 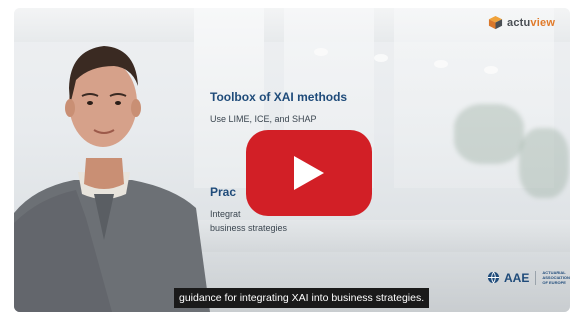 I want to click on brand-logo: actuview, so click(x=521, y=22).